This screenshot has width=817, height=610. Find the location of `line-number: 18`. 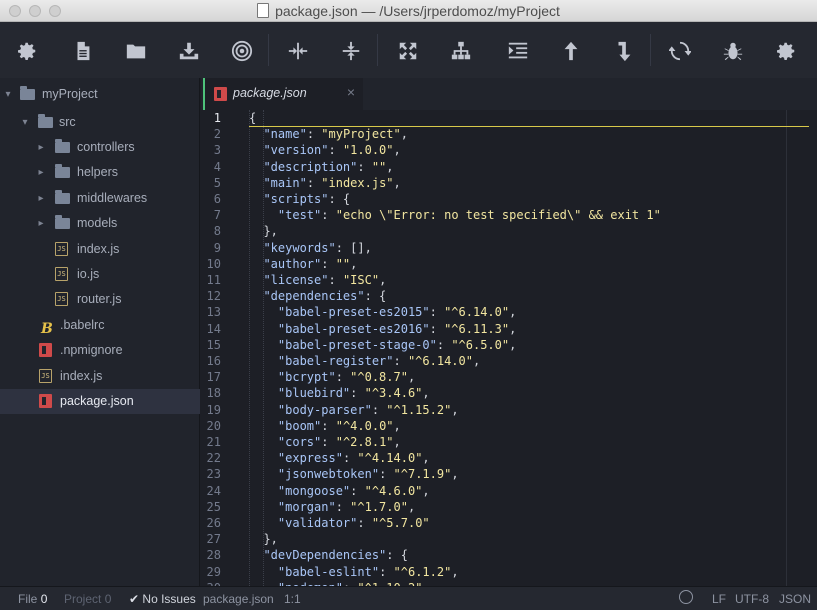

line-number: 18 is located at coordinates (211, 393).